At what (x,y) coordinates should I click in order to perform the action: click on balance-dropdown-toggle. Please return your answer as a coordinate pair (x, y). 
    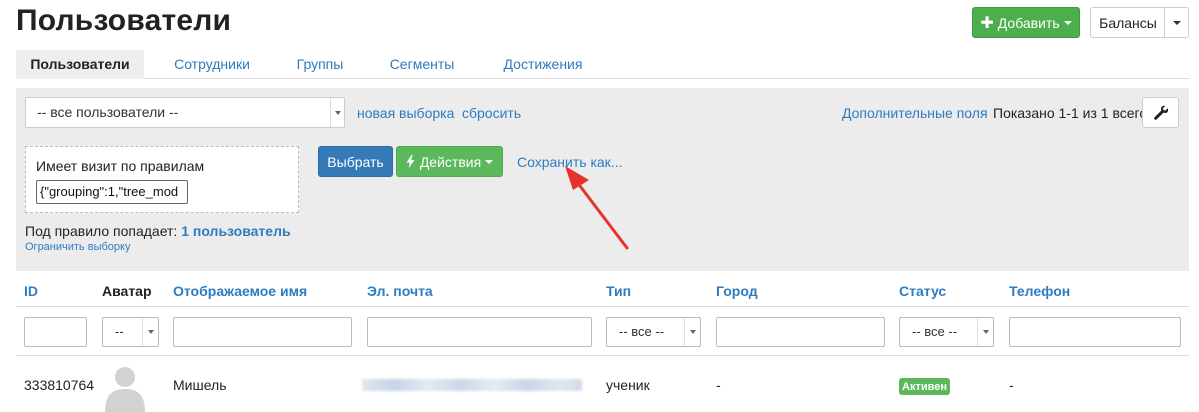
    Looking at the image, I should click on (1176, 22).